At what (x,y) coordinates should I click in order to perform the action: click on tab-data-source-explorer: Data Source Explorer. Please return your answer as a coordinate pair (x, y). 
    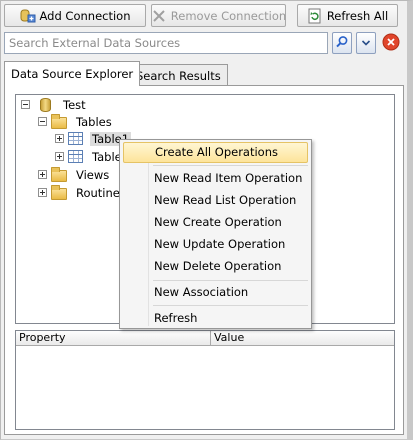
    Looking at the image, I should click on (72, 73).